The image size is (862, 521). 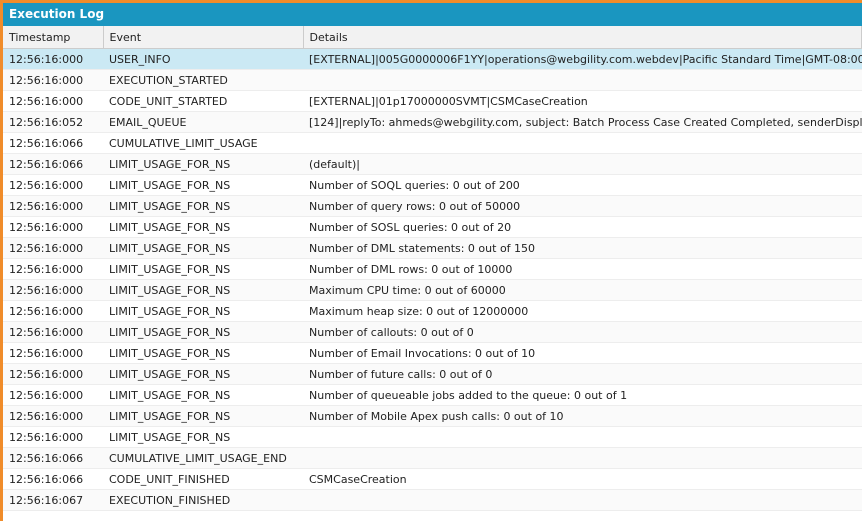 I want to click on cell-details: Maximum CPU time: 0 out of 60000, so click(x=582, y=290).